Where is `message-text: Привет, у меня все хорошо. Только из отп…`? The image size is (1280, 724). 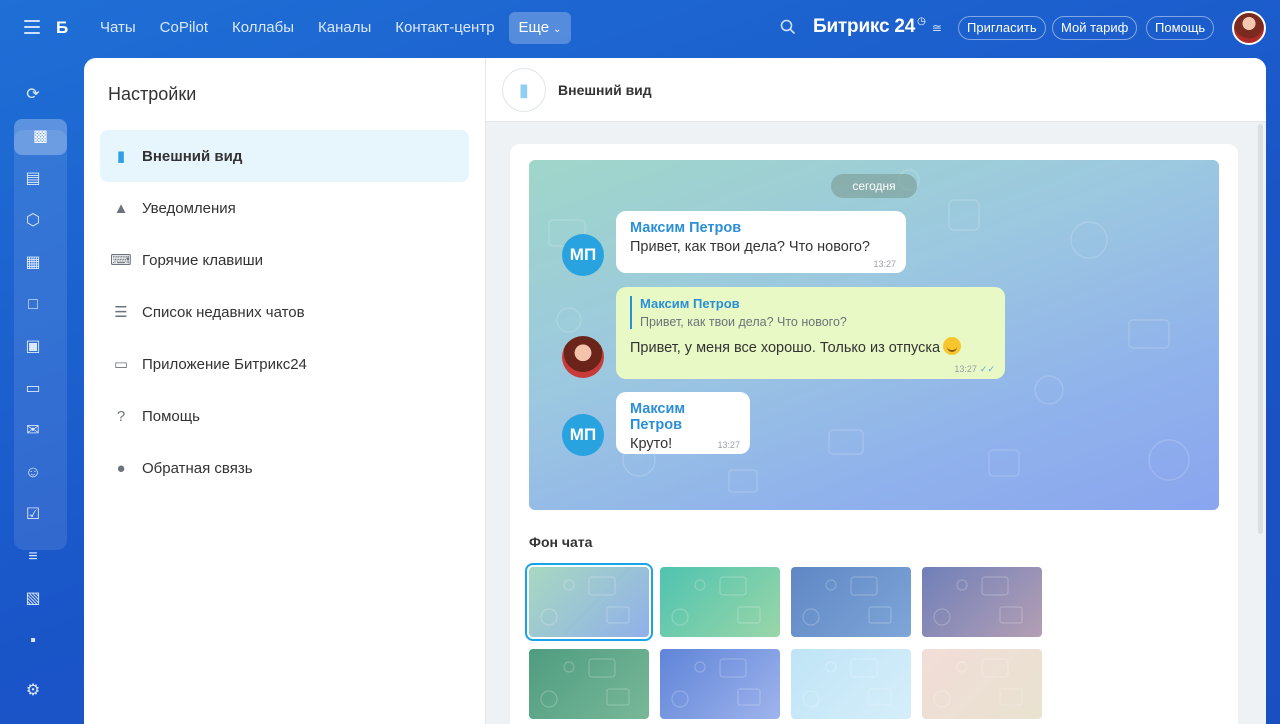 message-text: Привет, у меня все хорошо. Только из отп… is located at coordinates (785, 348).